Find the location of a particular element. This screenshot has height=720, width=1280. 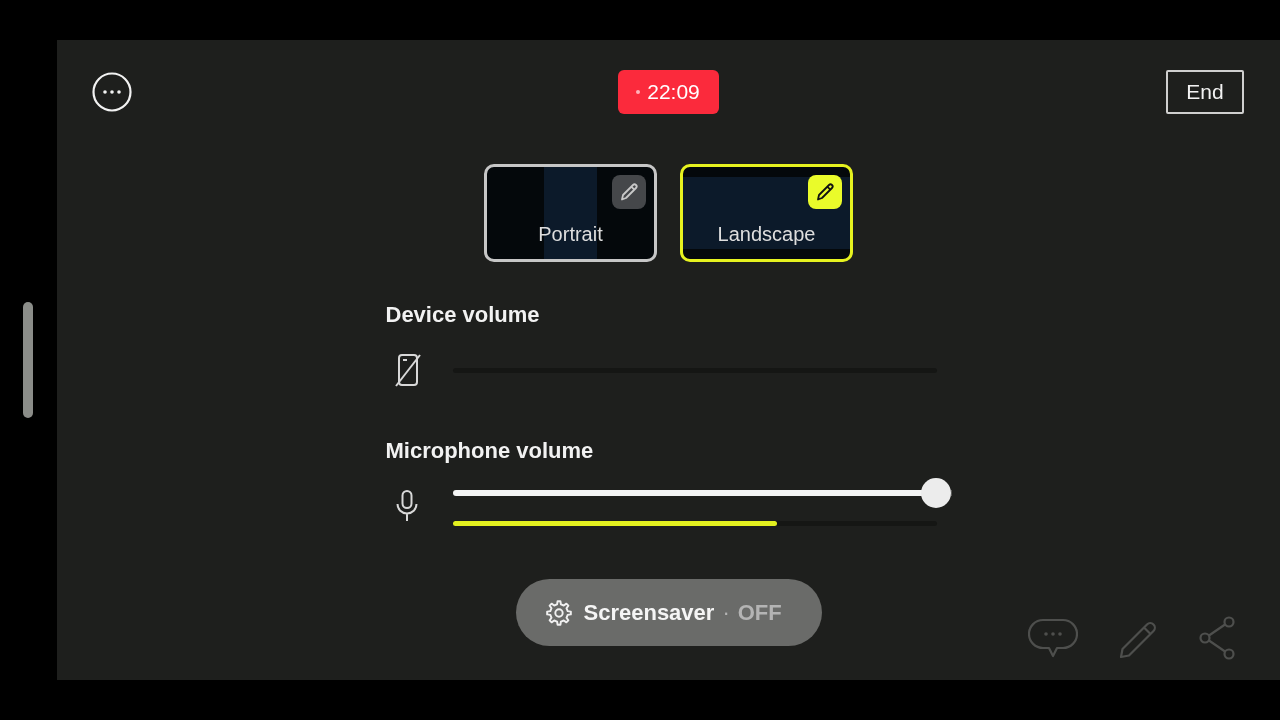

screensaver-button: Screensaver · OFF is located at coordinates (668, 612).